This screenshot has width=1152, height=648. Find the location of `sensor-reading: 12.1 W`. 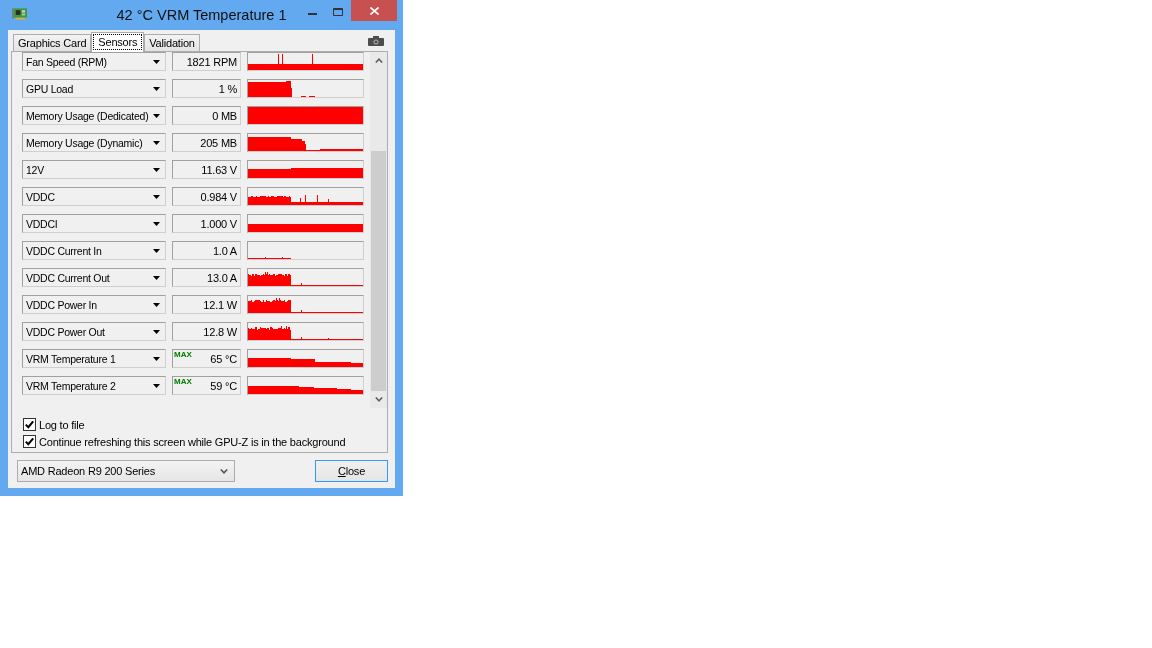

sensor-reading: 12.1 W is located at coordinates (220, 304).